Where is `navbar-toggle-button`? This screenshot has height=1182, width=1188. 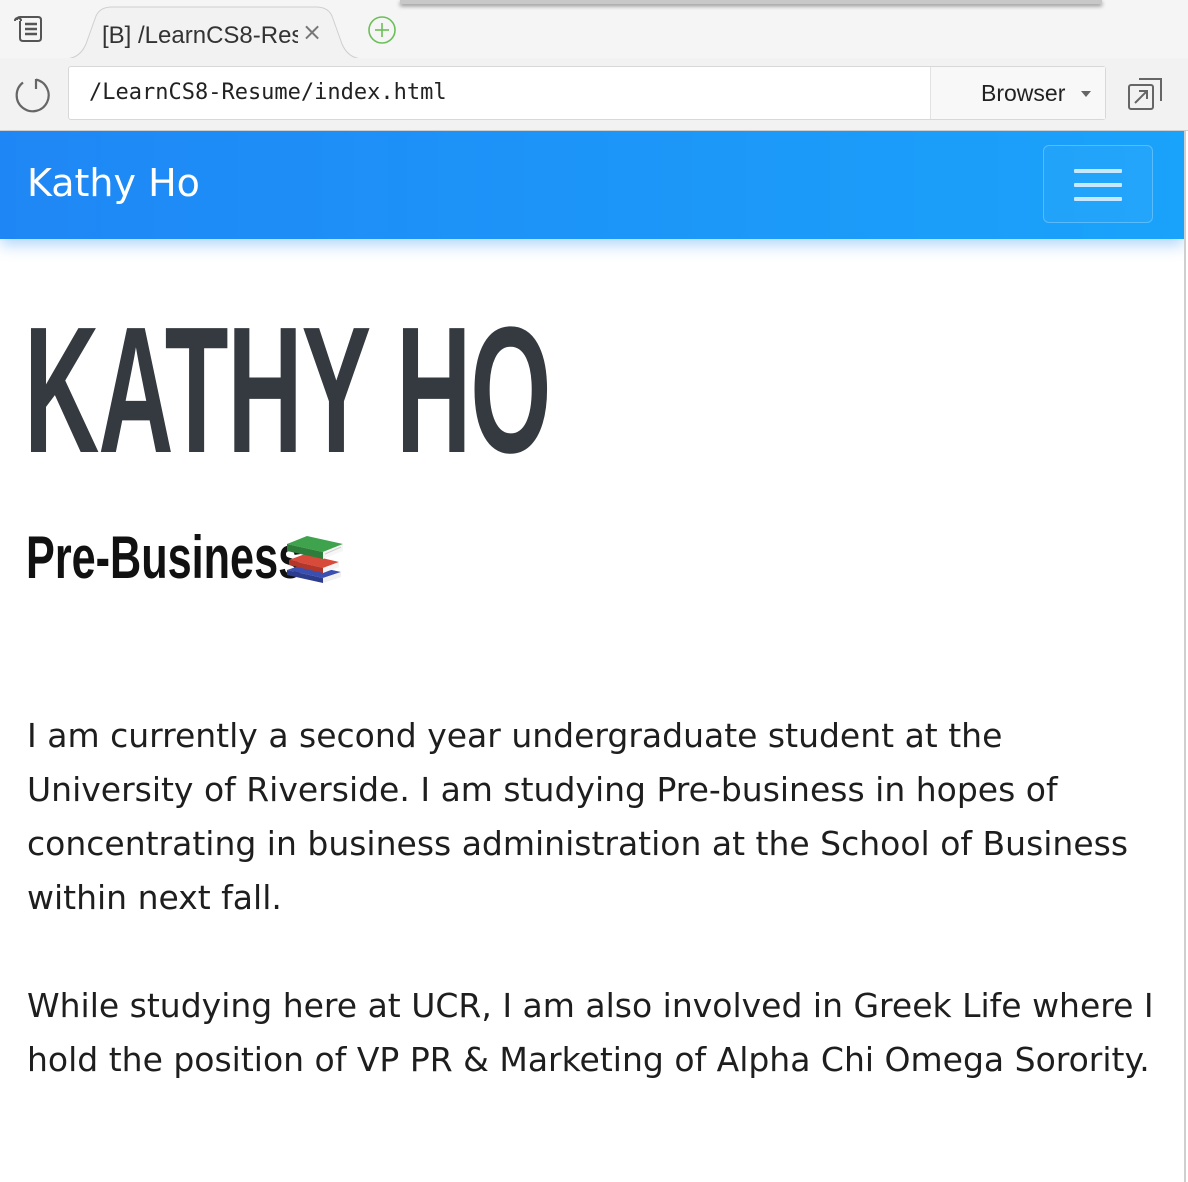
navbar-toggle-button is located at coordinates (1098, 184).